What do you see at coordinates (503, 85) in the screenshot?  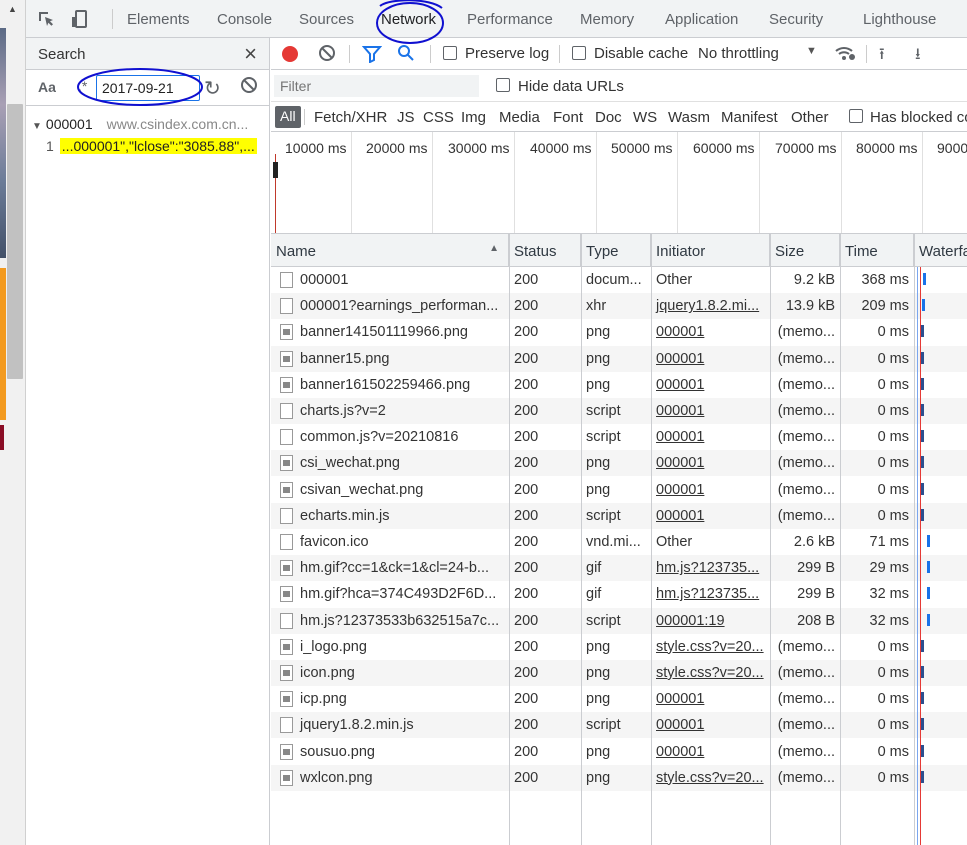 I see `hide-data-urls-checkbox` at bounding box center [503, 85].